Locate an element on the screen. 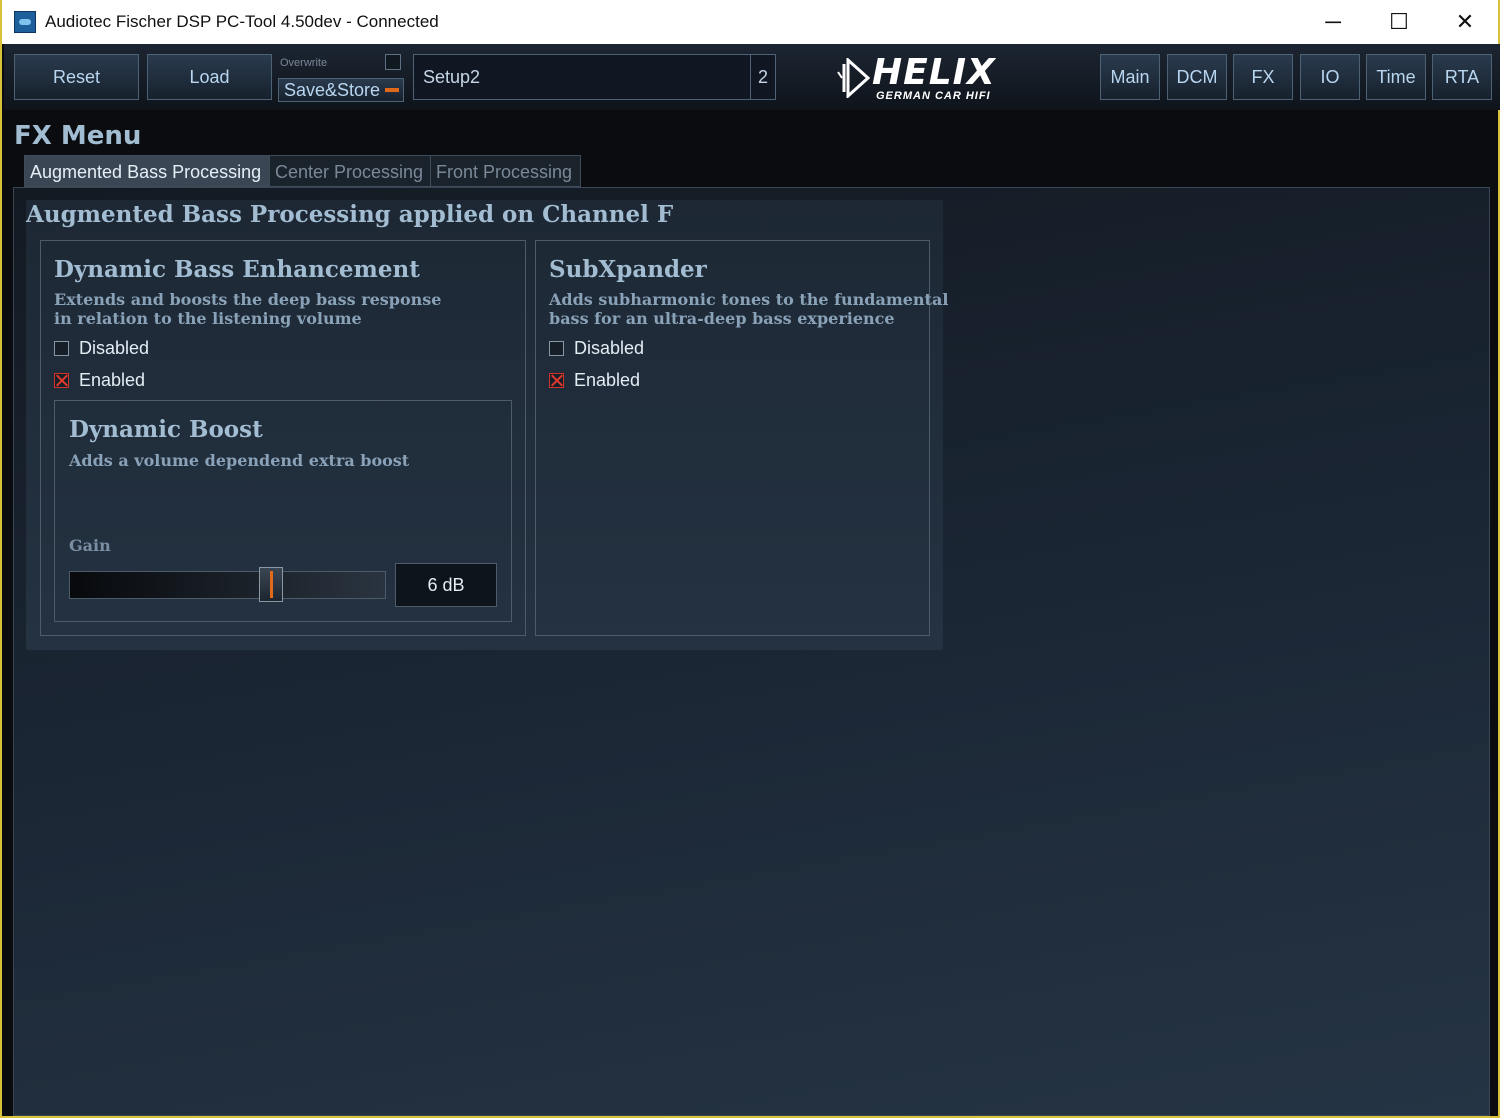 The image size is (1500, 1118). setup-number-field: 2 is located at coordinates (763, 77).